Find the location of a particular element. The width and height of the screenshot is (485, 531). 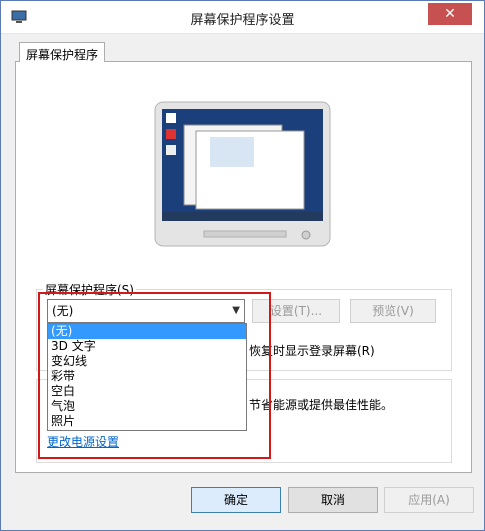

tab-screensaver: 屏幕保护程序 is located at coordinates (62, 52).